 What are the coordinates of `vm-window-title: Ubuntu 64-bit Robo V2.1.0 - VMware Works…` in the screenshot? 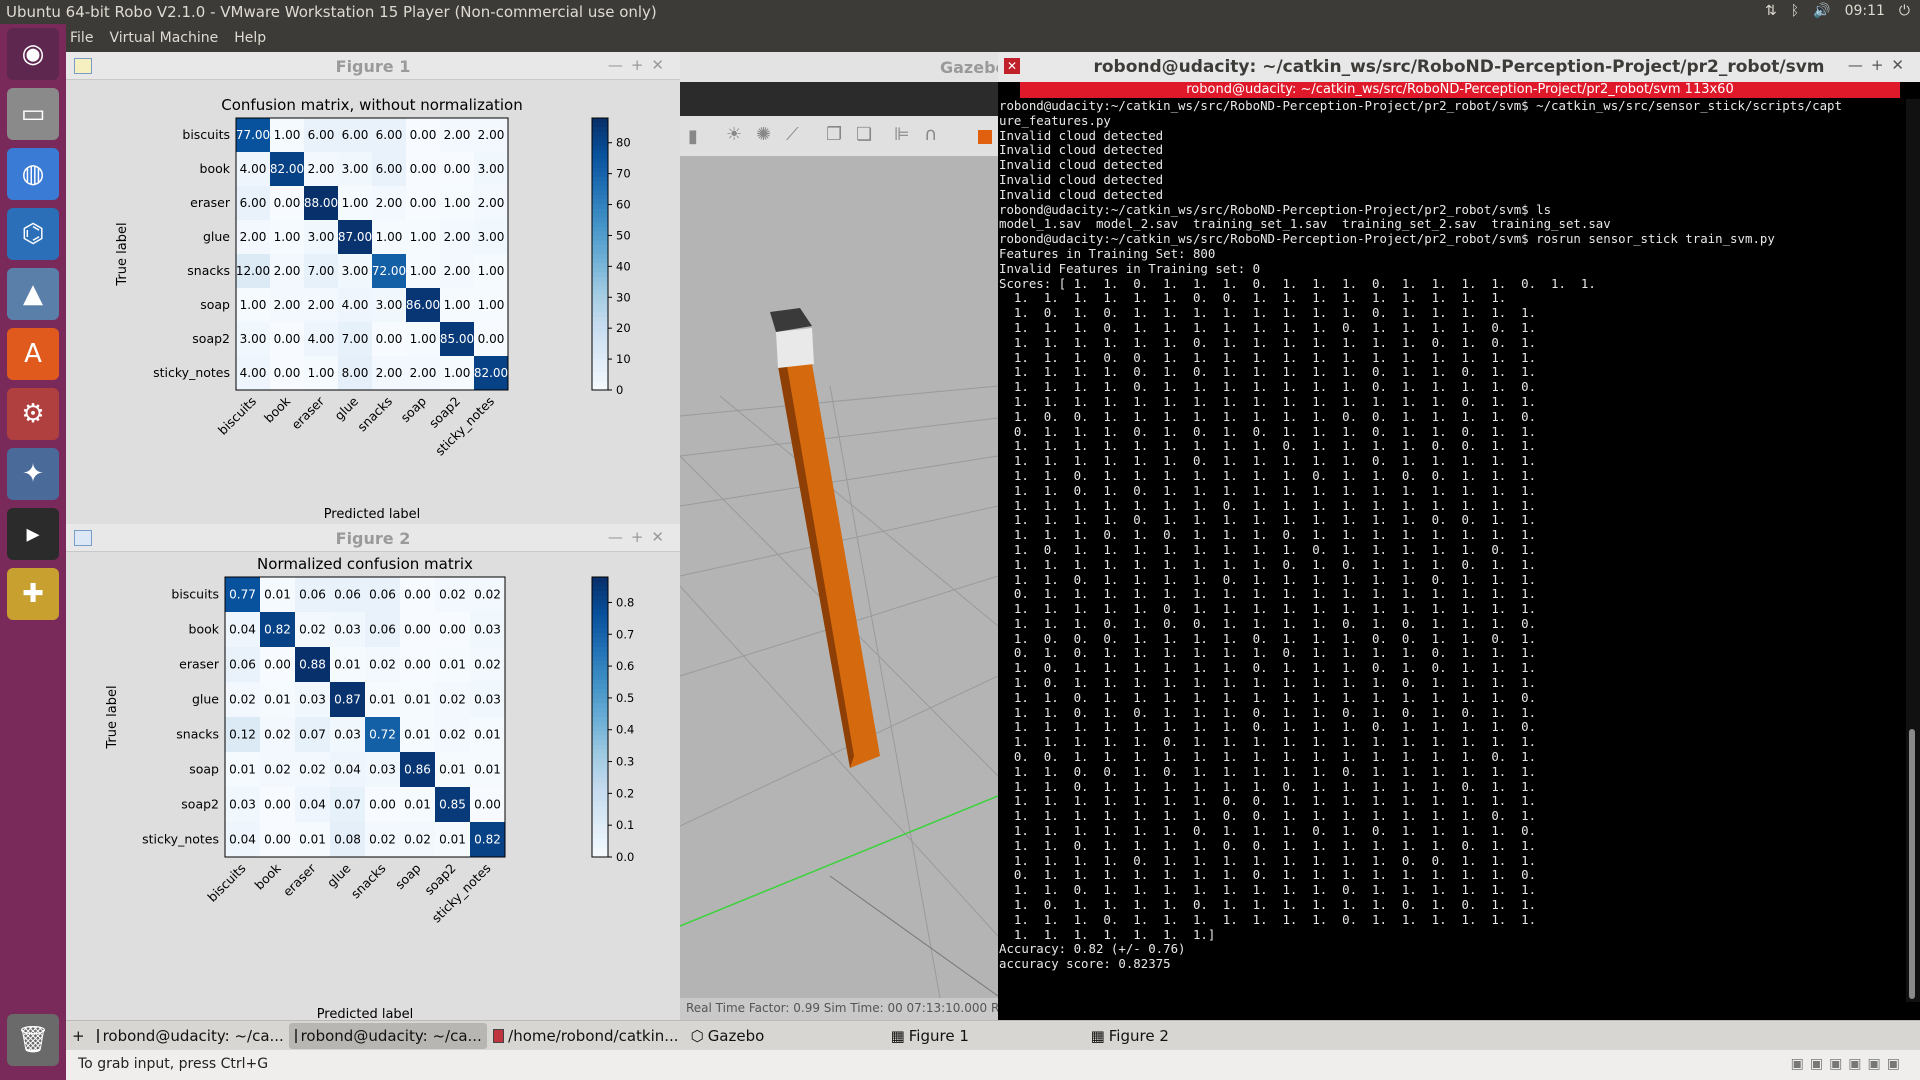 It's located at (331, 12).